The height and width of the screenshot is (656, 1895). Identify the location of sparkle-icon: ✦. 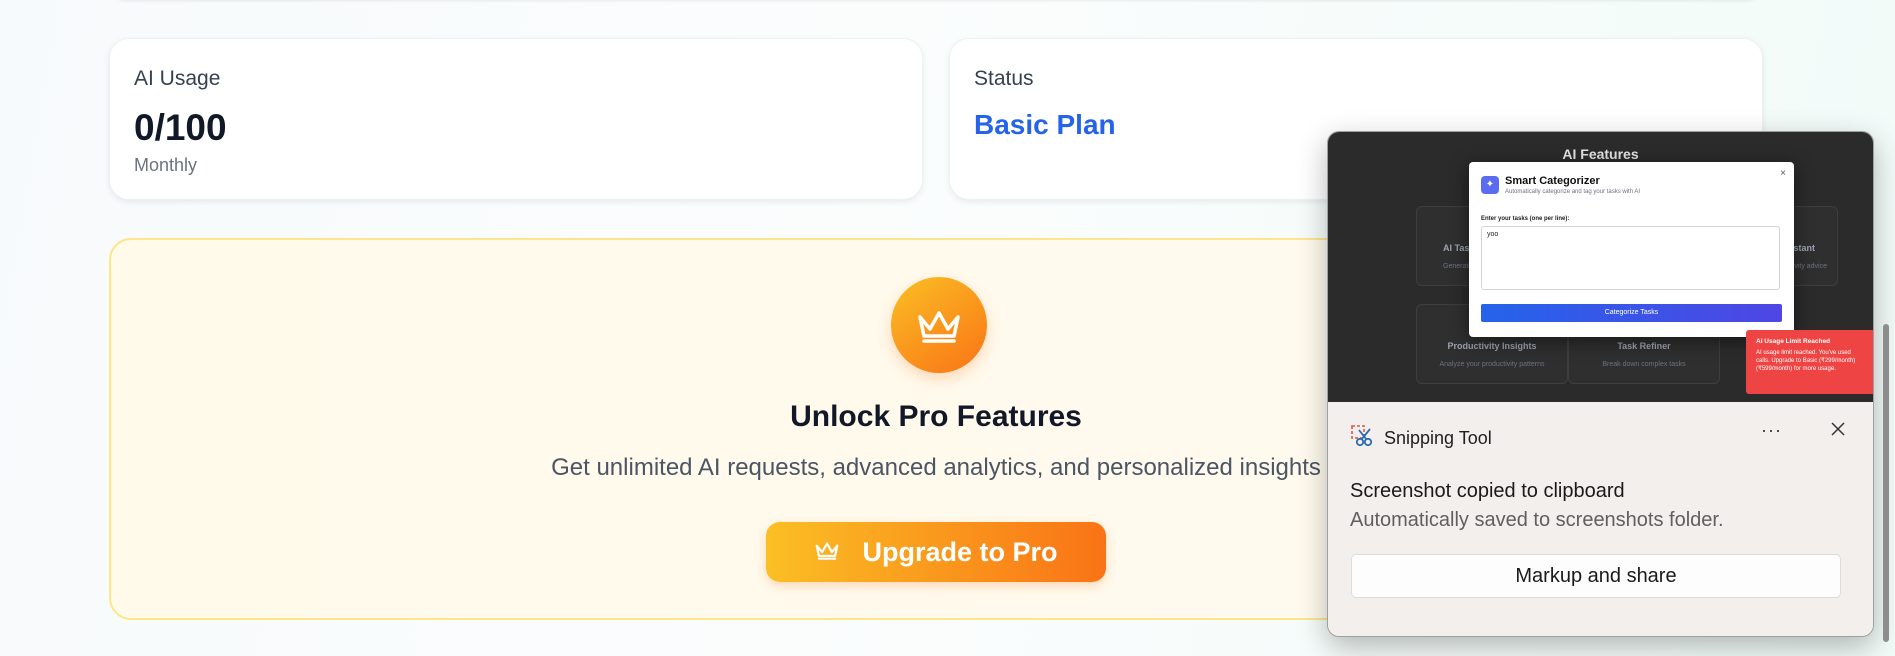
(1490, 185).